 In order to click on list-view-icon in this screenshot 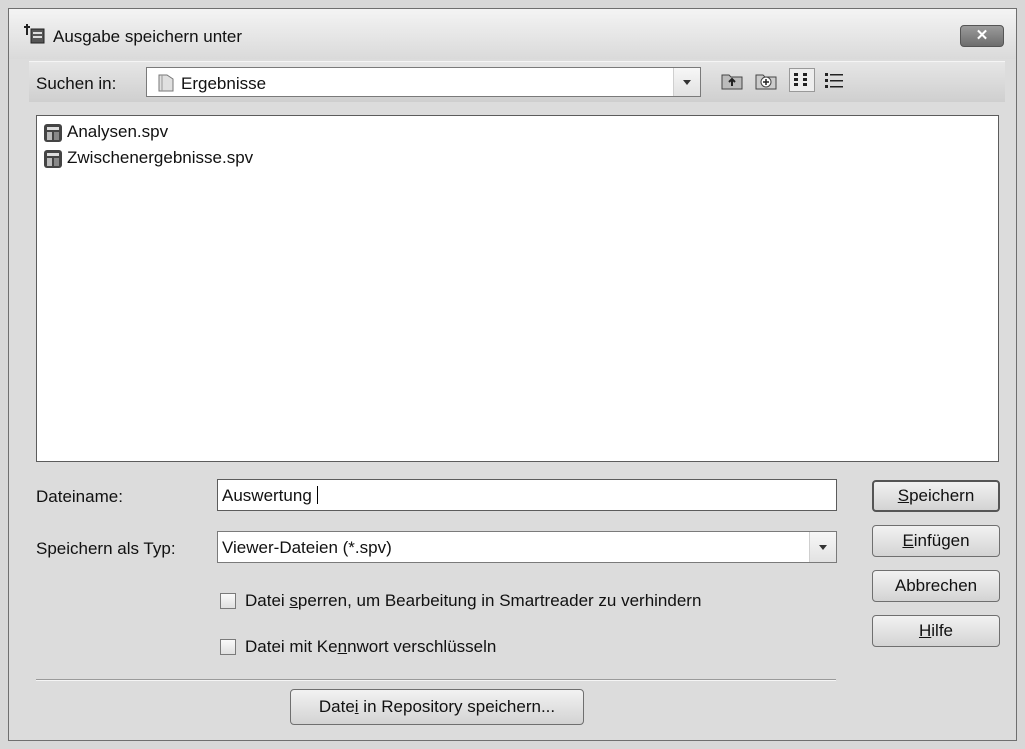, I will do `click(802, 80)`.